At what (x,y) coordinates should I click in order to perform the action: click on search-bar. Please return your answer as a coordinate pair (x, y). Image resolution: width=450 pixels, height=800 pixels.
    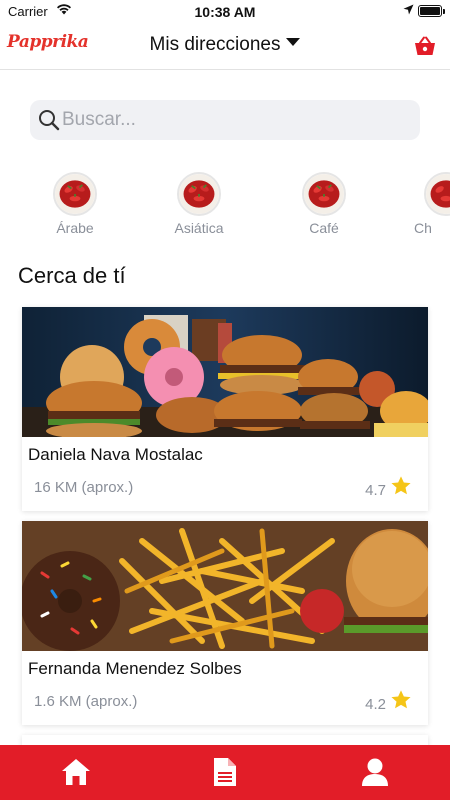
    Looking at the image, I should click on (225, 120).